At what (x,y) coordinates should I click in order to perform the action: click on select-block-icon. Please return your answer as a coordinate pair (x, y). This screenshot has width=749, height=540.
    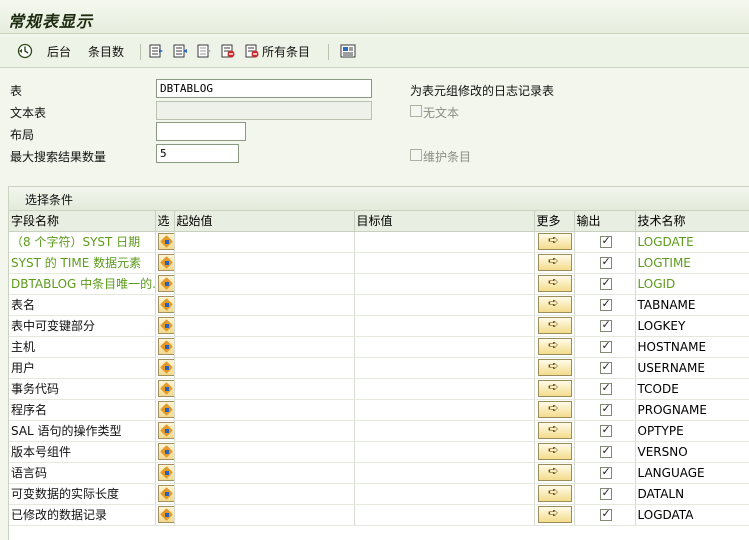
    Looking at the image, I should click on (180, 51).